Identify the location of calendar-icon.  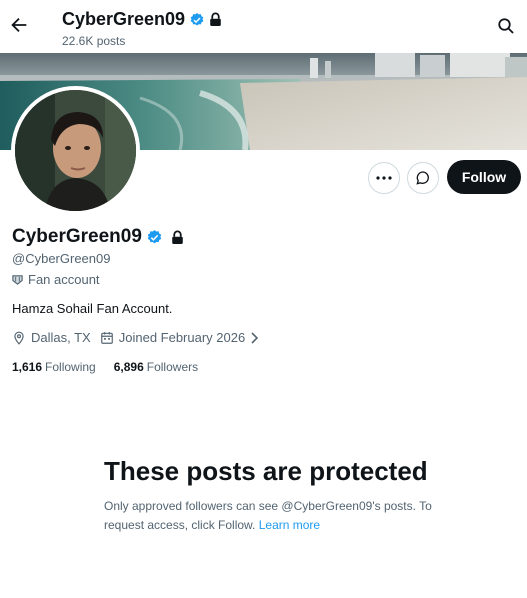
(106, 337).